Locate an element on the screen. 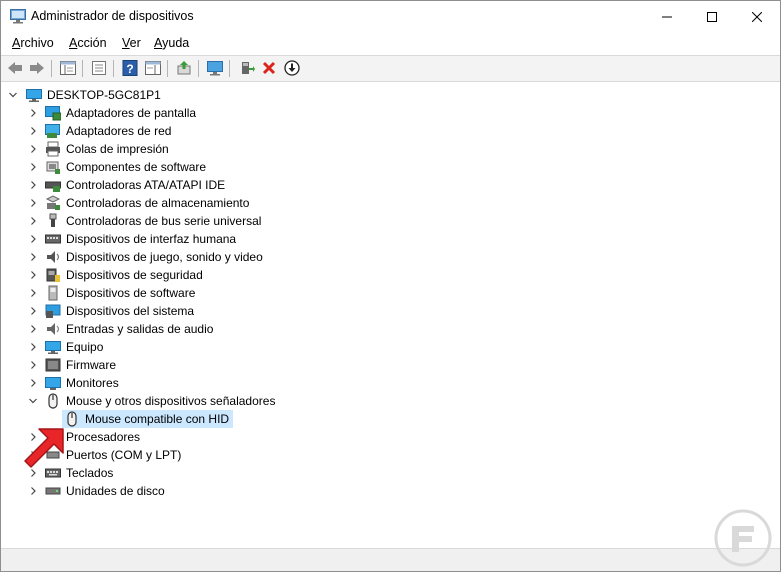 Image resolution: width=781 pixels, height=572 pixels. tree-item-label: Entradas y salidas de audio is located at coordinates (140, 329).